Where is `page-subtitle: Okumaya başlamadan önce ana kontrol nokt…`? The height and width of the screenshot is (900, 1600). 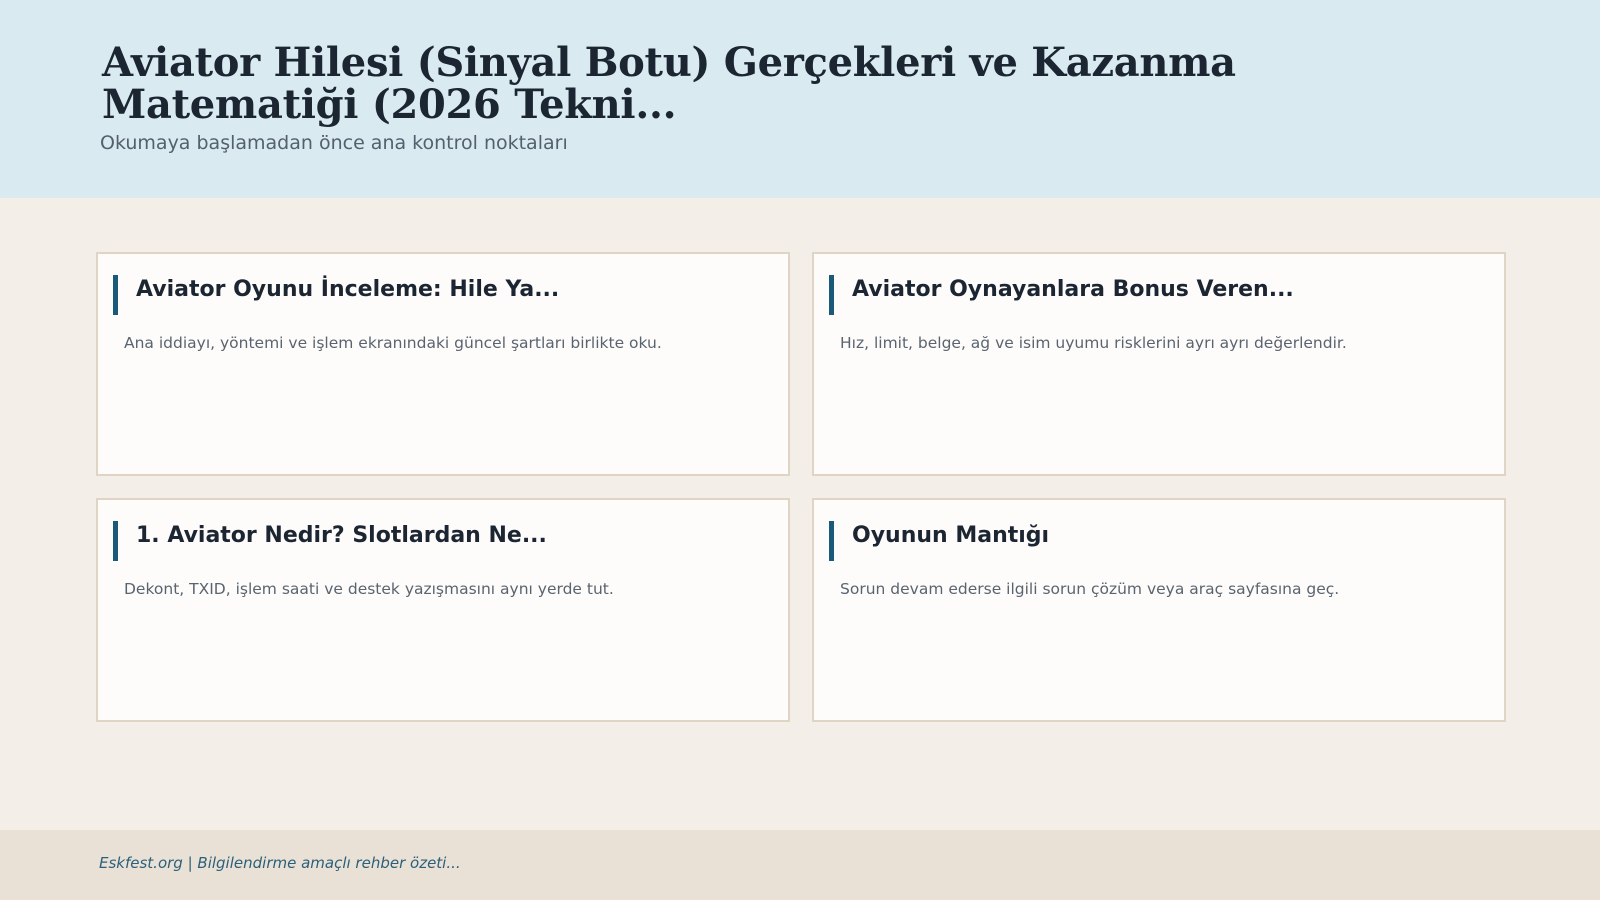 page-subtitle: Okumaya başlamadan önce ana kontrol nokt… is located at coordinates (334, 143).